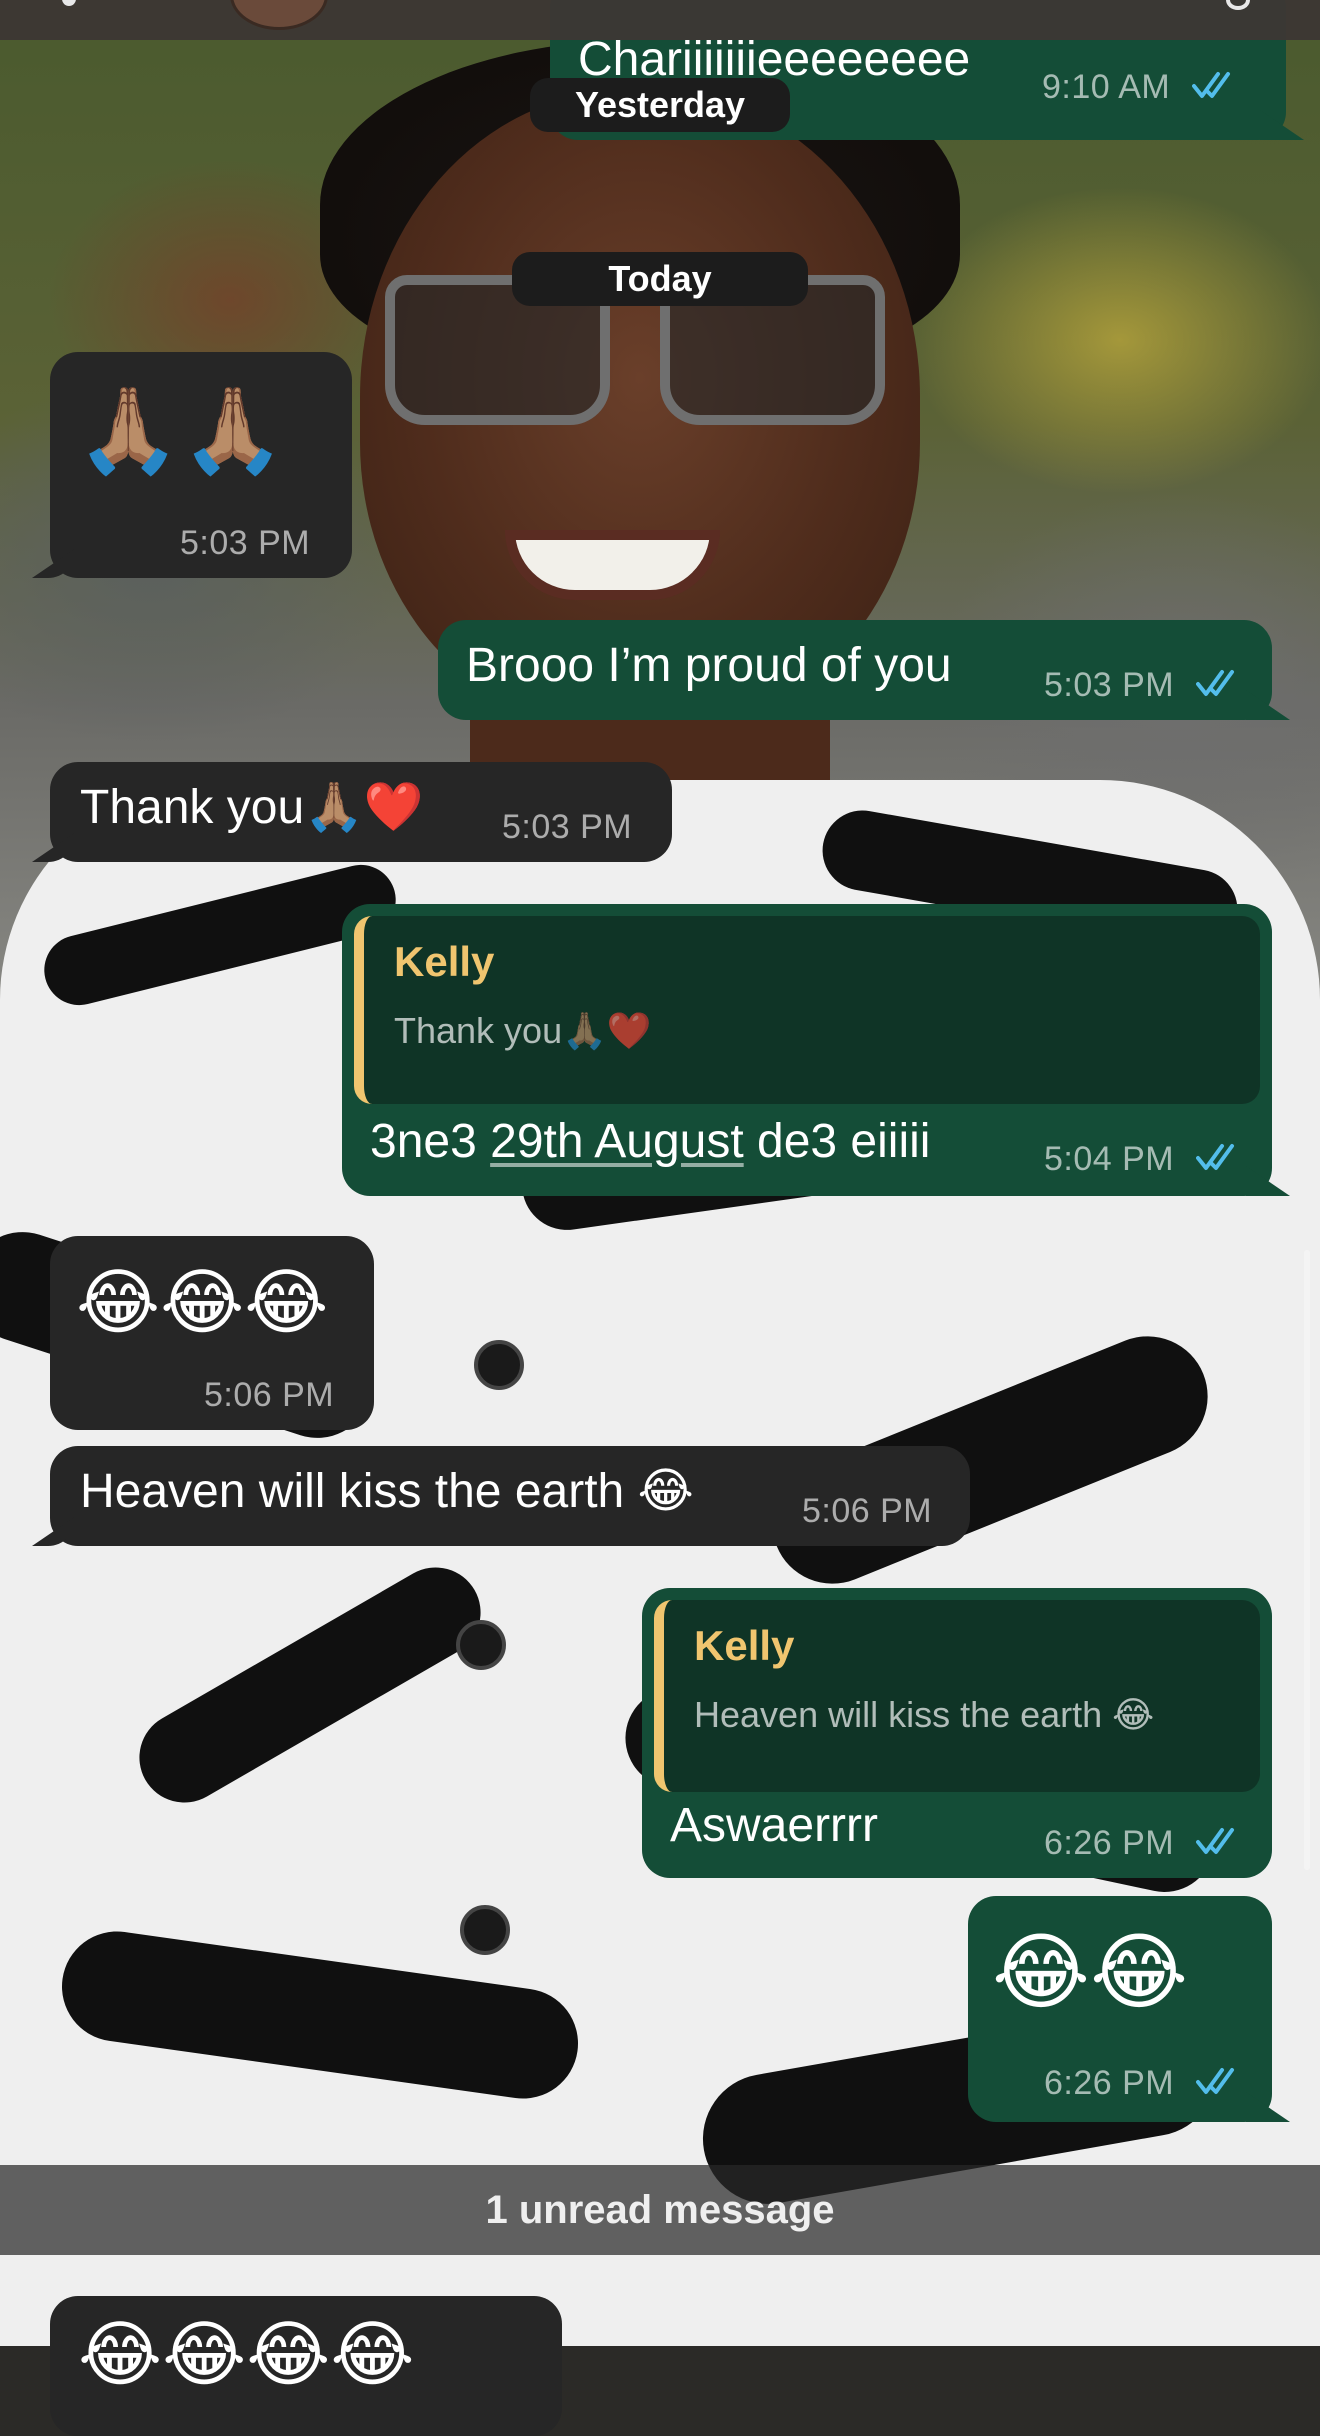 The width and height of the screenshot is (1320, 2436). Describe the element at coordinates (1090, 1972) in the screenshot. I see `message-emoji: 😂😂` at that location.